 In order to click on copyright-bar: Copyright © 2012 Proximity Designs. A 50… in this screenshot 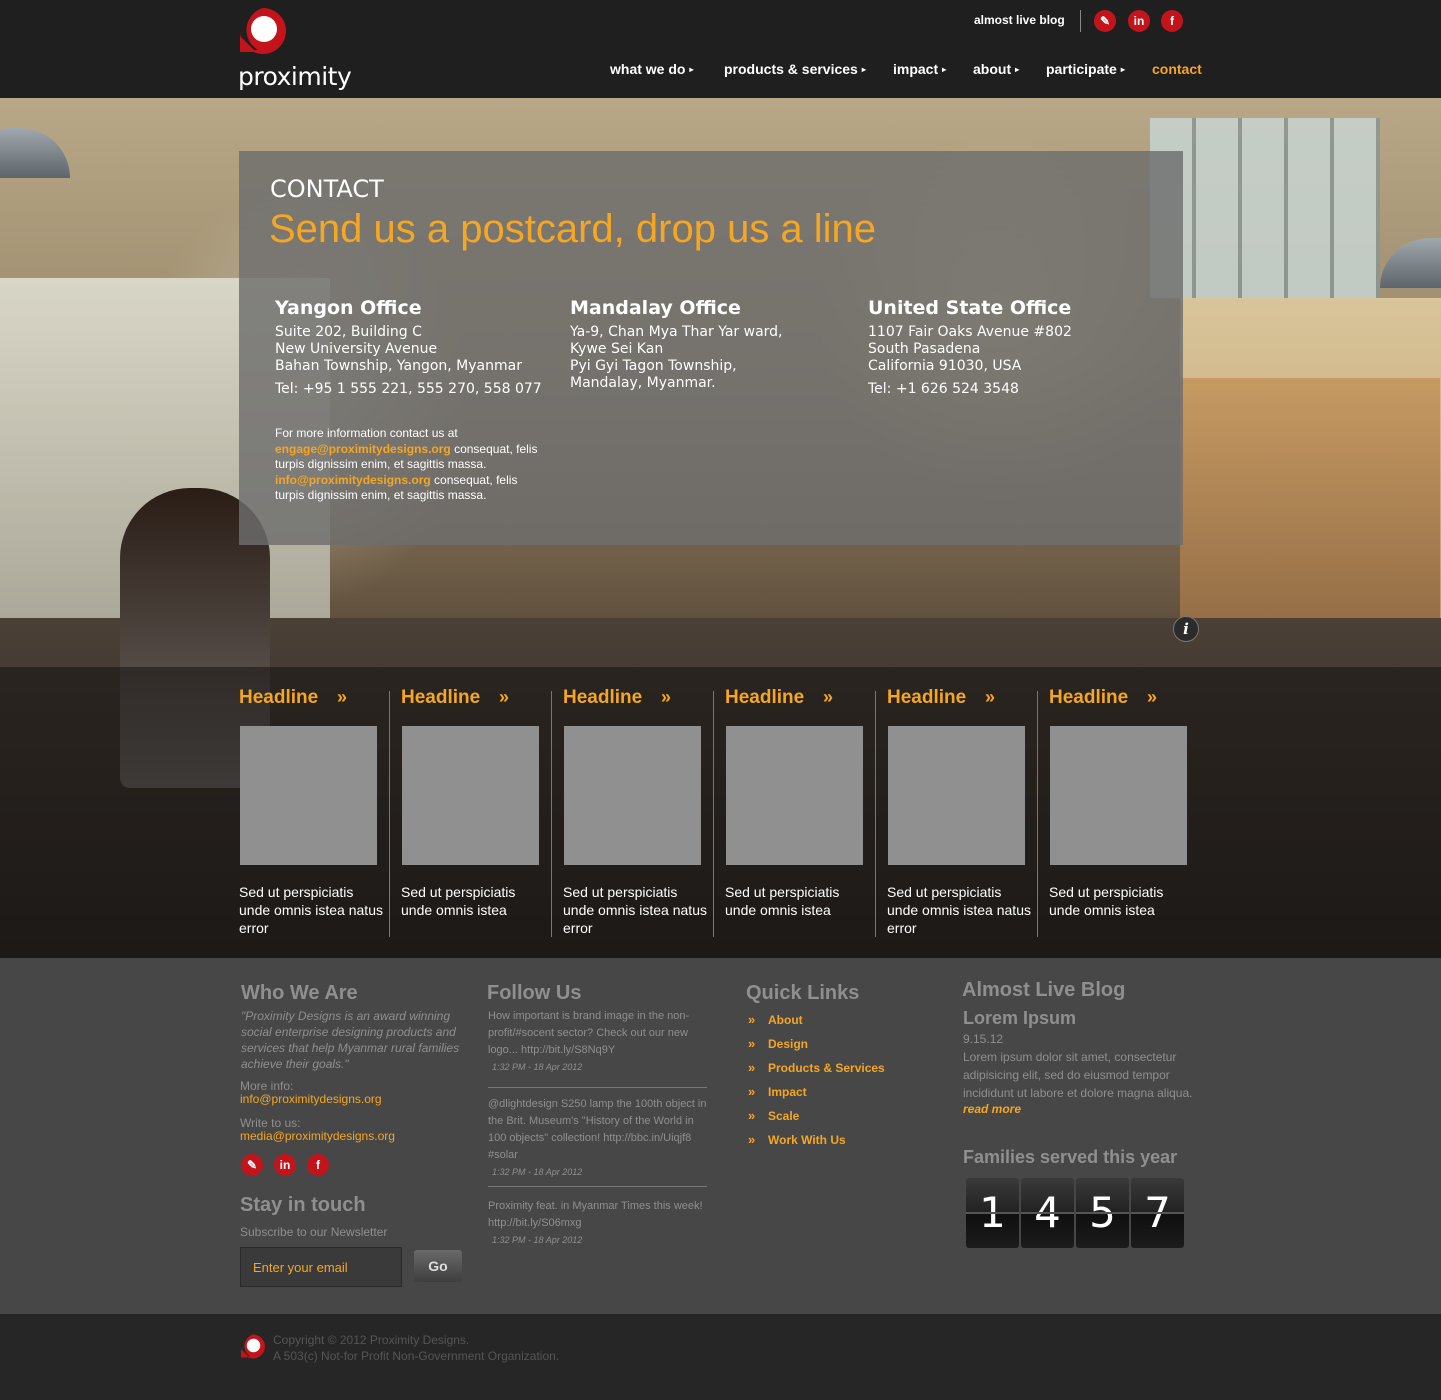, I will do `click(720, 1357)`.